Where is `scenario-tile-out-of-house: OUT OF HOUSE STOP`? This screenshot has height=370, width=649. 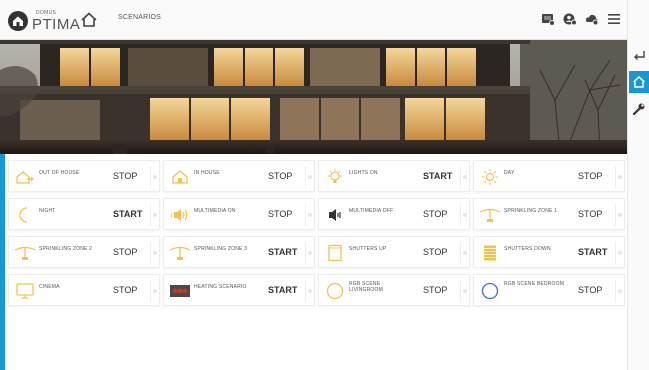 scenario-tile-out-of-house: OUT OF HOUSE STOP is located at coordinates (84, 176).